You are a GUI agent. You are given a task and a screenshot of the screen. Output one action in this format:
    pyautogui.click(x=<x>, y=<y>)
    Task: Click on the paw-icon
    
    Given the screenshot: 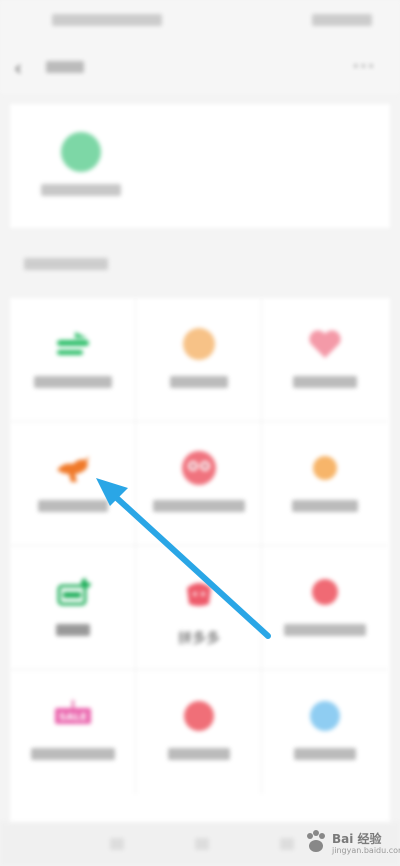 What is the action you would take?
    pyautogui.click(x=316, y=841)
    